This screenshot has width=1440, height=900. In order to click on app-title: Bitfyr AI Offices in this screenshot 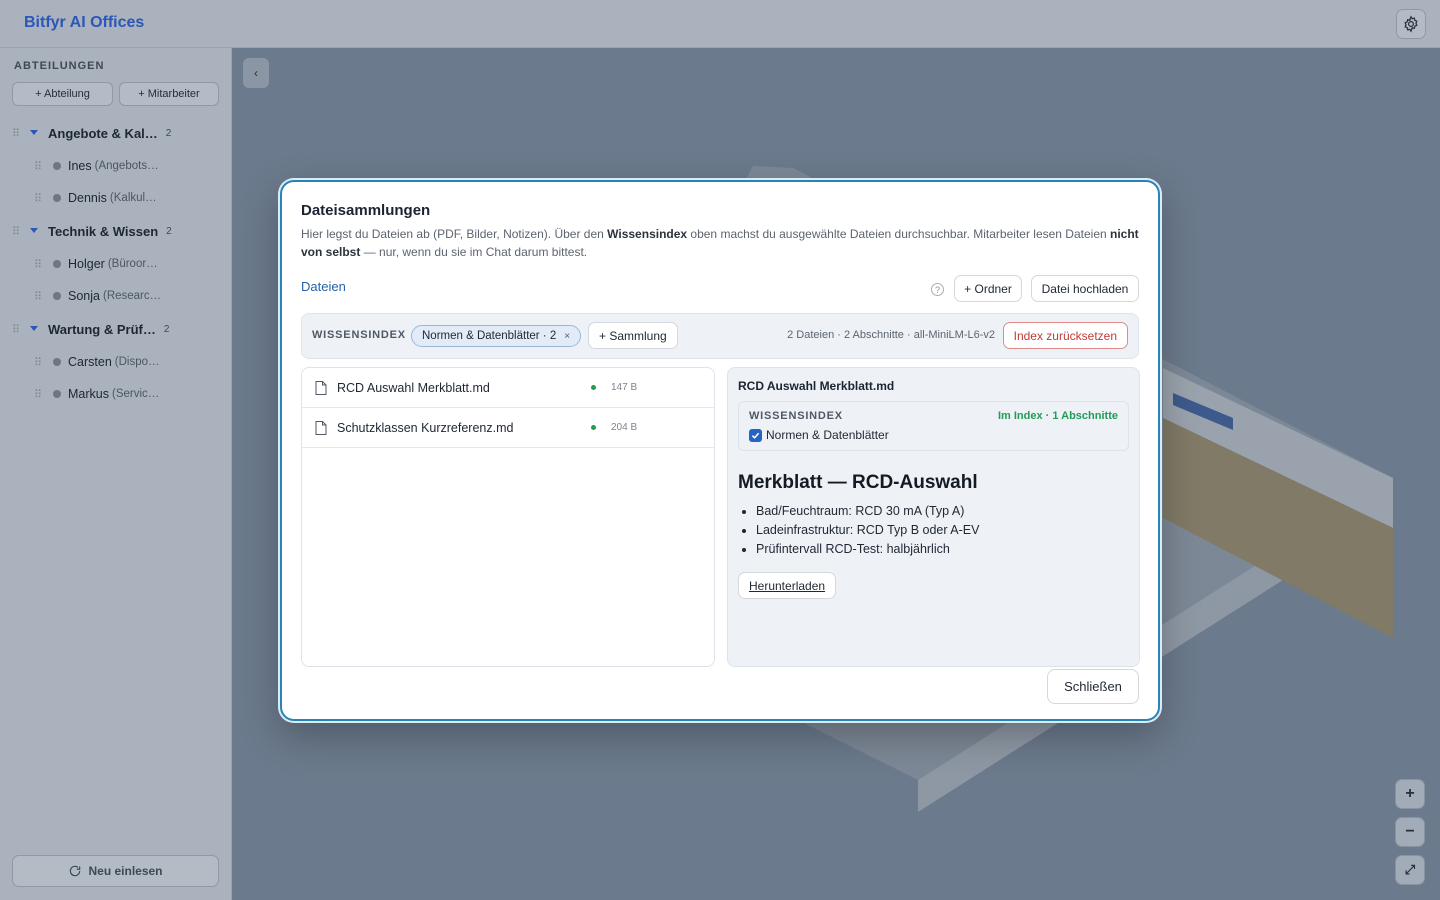, I will do `click(84, 22)`.